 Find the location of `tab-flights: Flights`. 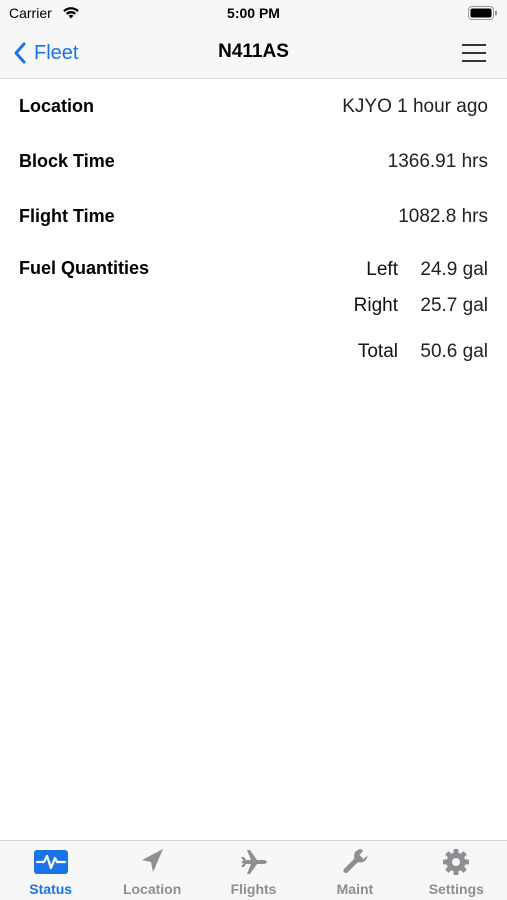

tab-flights: Flights is located at coordinates (253, 870).